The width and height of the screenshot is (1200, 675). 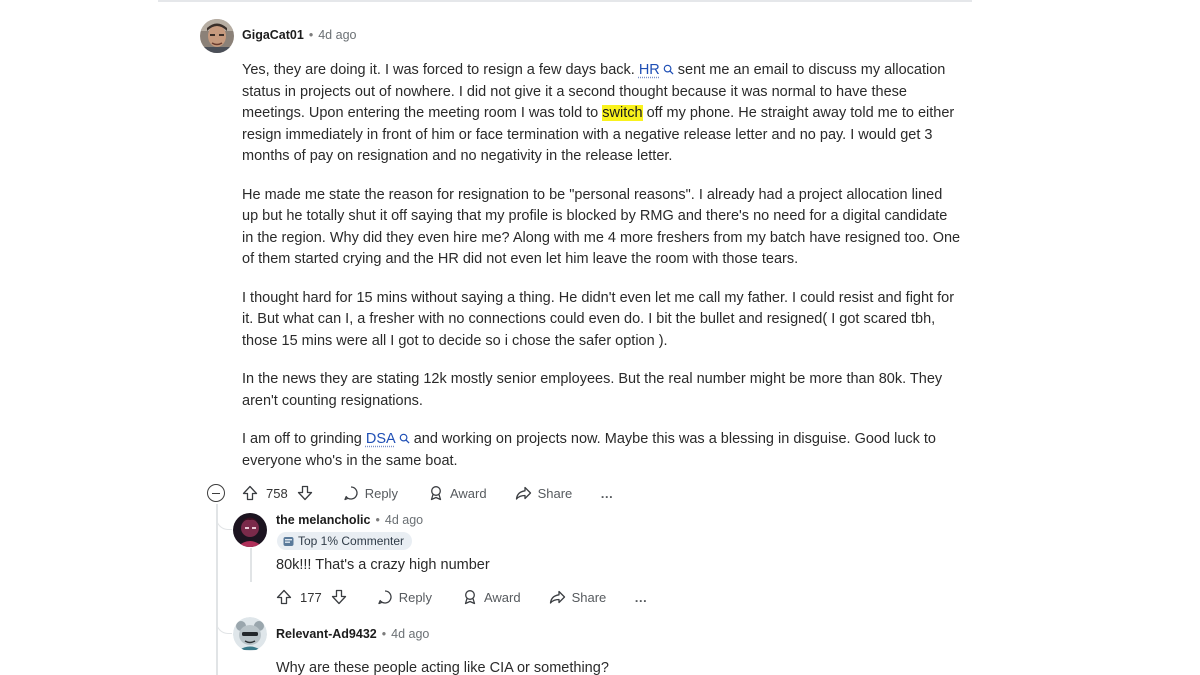 I want to click on top-commenter-badge: Top 1% Commenter, so click(x=345, y=541).